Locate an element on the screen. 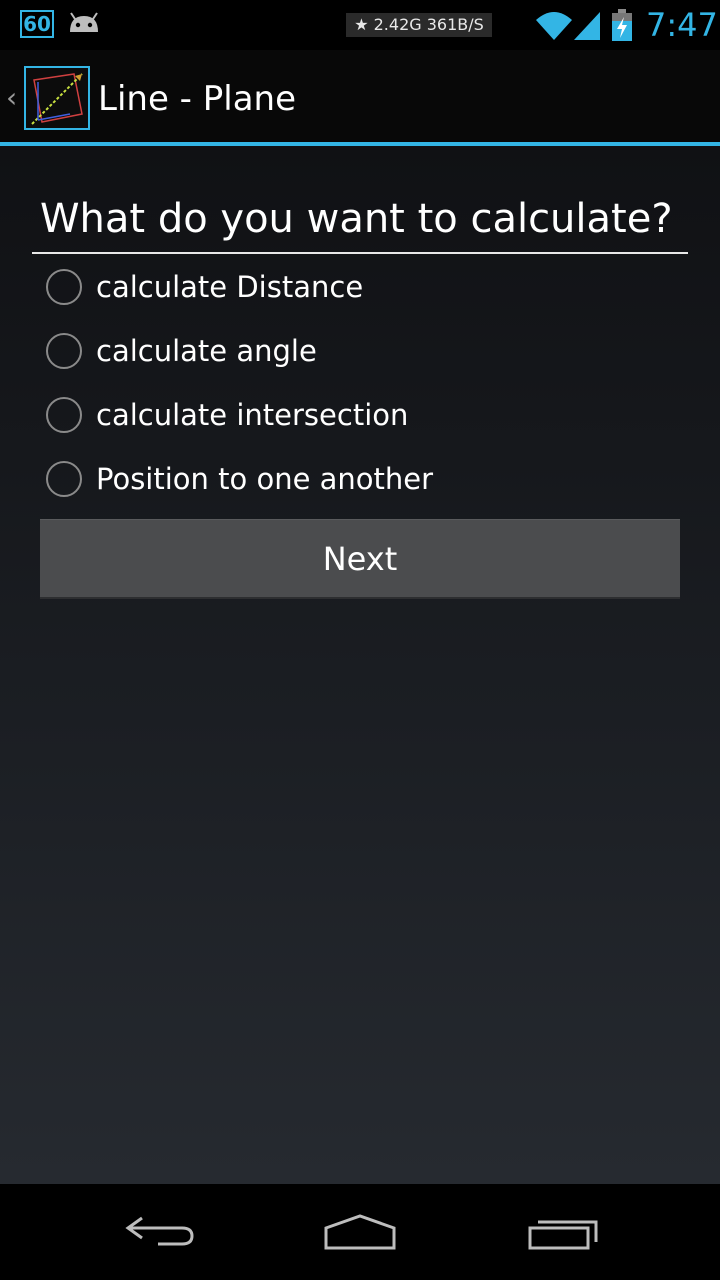  radio-label: Position to one another is located at coordinates (366, 479).